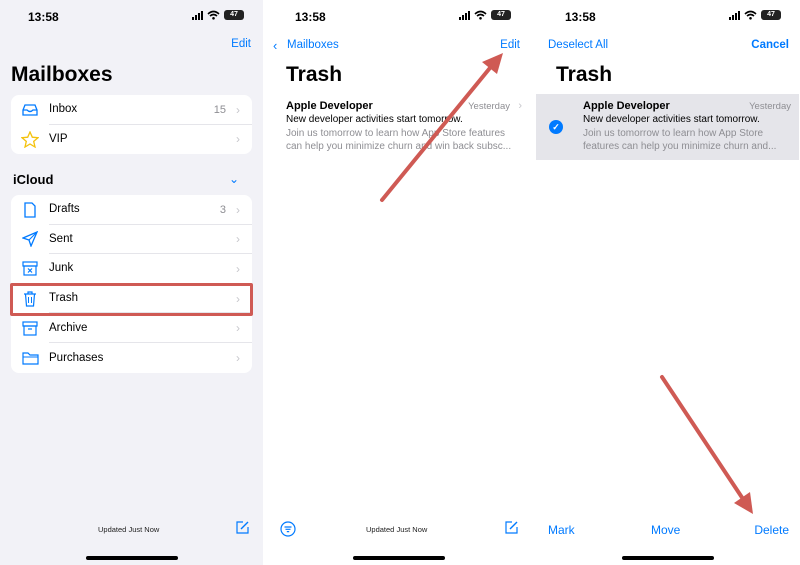  What do you see at coordinates (131, 110) in the screenshot?
I see `mailbox-row-inbox: Inbox 15 ›` at bounding box center [131, 110].